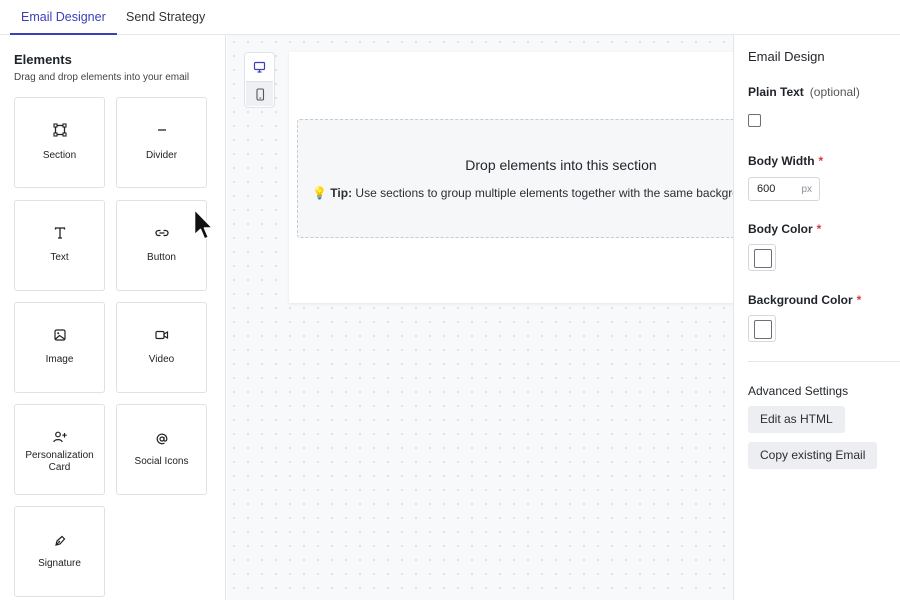 This screenshot has height=600, width=900. What do you see at coordinates (786, 161) in the screenshot?
I see `body-width-label: Body Width *` at bounding box center [786, 161].